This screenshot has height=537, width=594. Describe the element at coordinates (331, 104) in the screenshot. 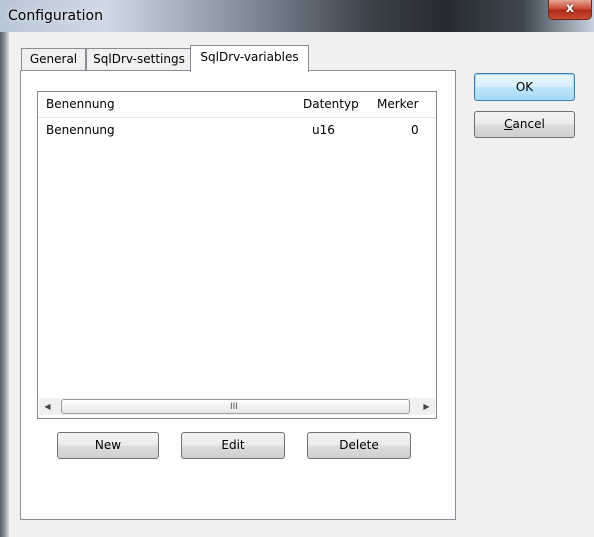

I see `column-header-datentyp: Datentyp` at that location.